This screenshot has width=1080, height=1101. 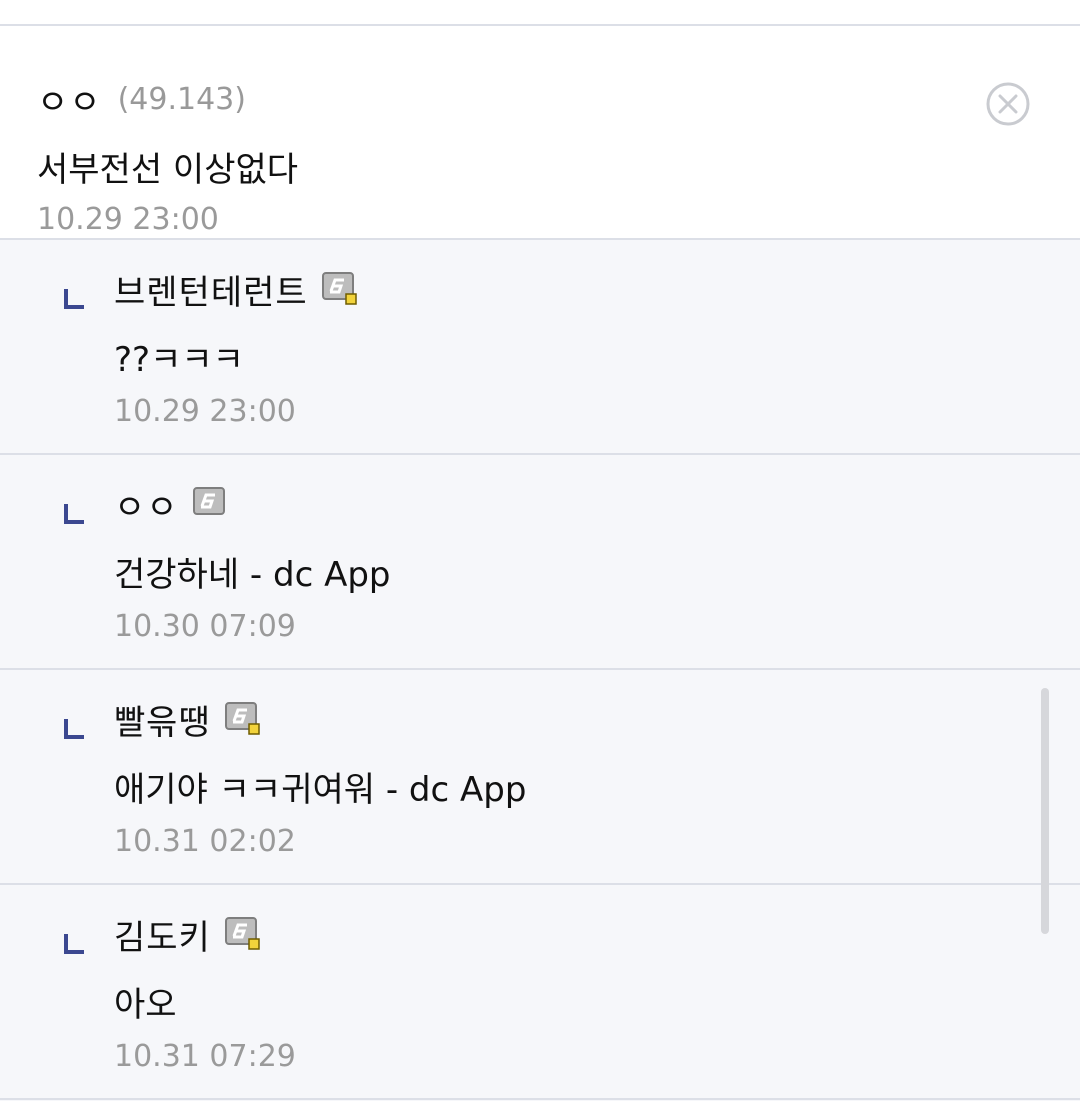 I want to click on comment-content: 서부전선 이상없다, so click(x=168, y=170).